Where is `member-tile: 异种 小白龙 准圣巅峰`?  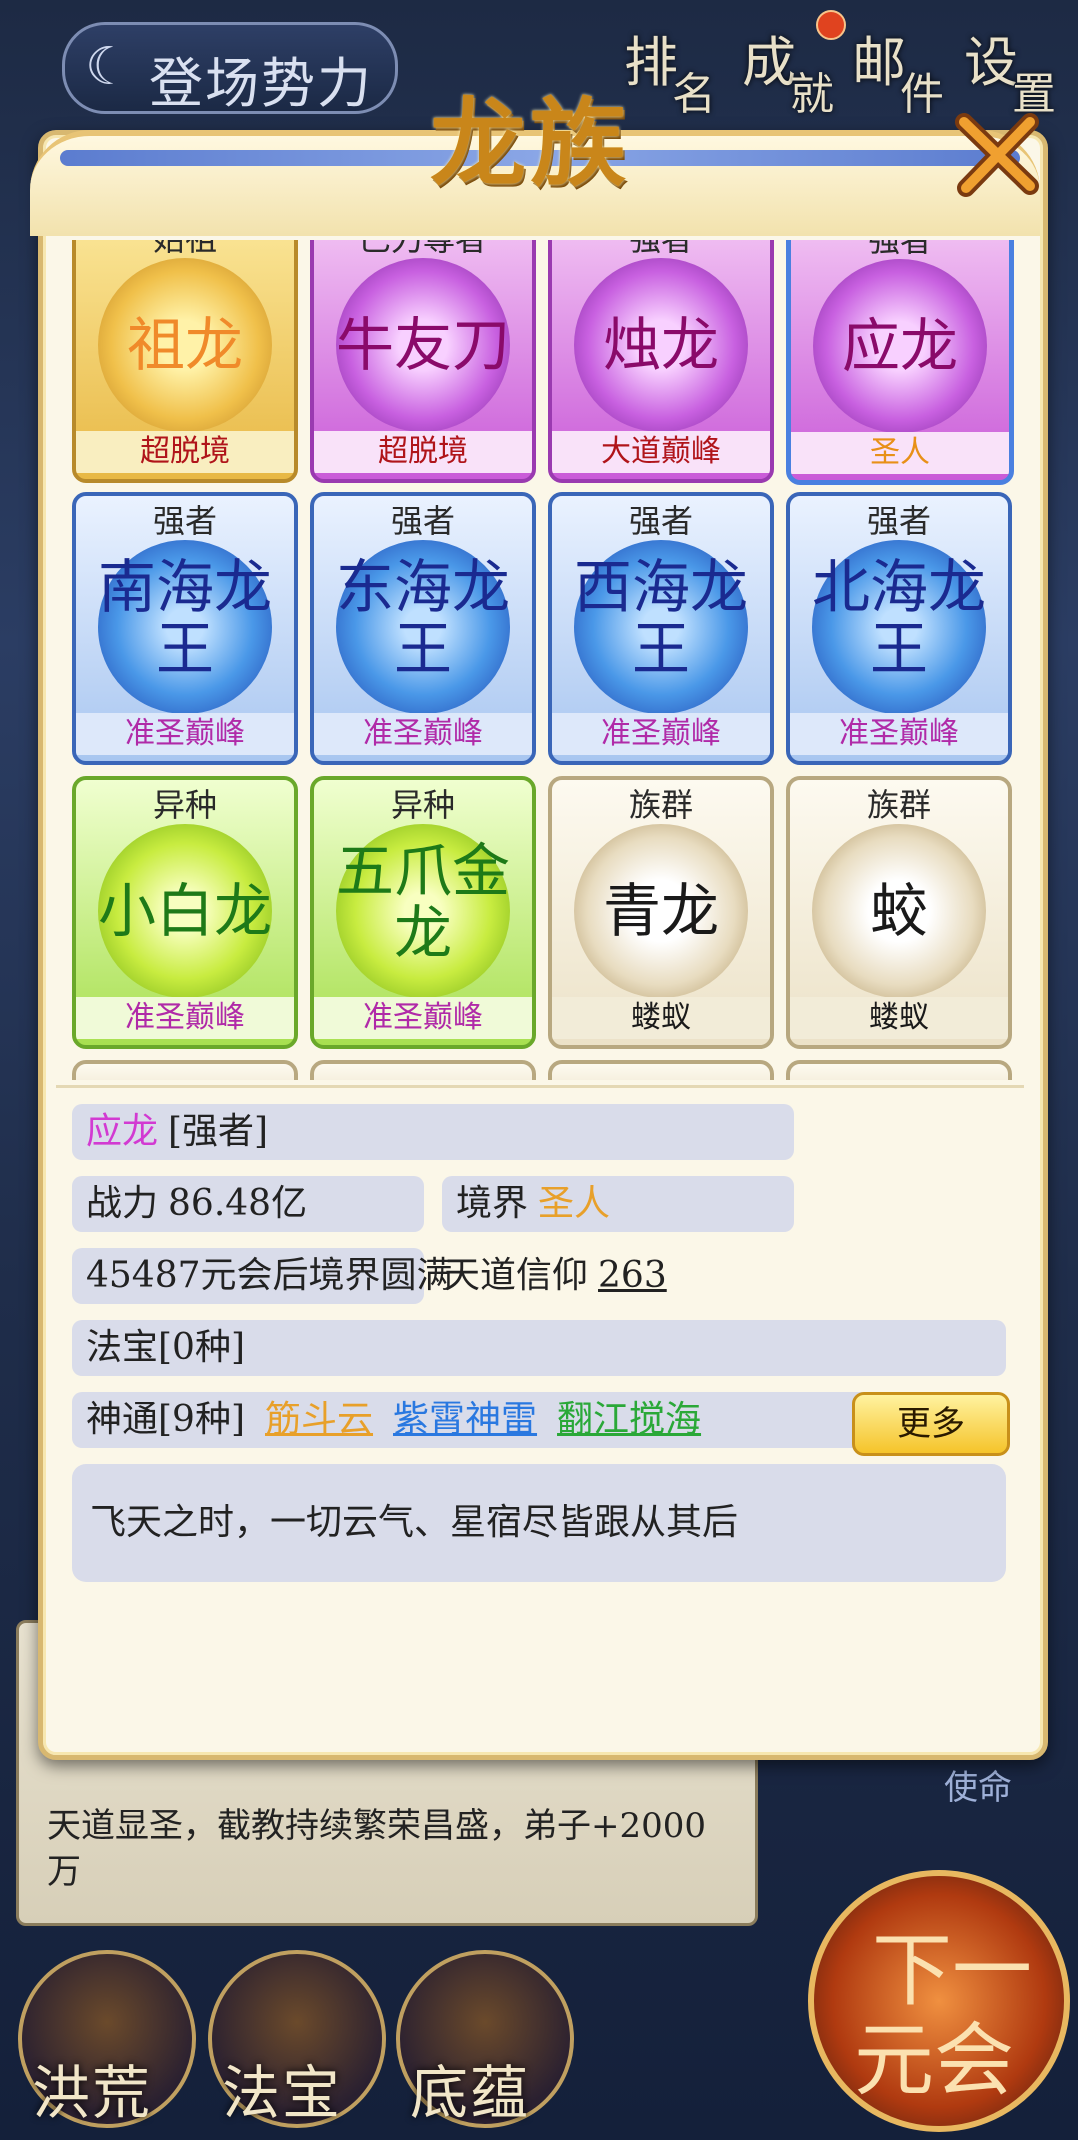
member-tile: 异种 小白龙 准圣巅峰 is located at coordinates (185, 912).